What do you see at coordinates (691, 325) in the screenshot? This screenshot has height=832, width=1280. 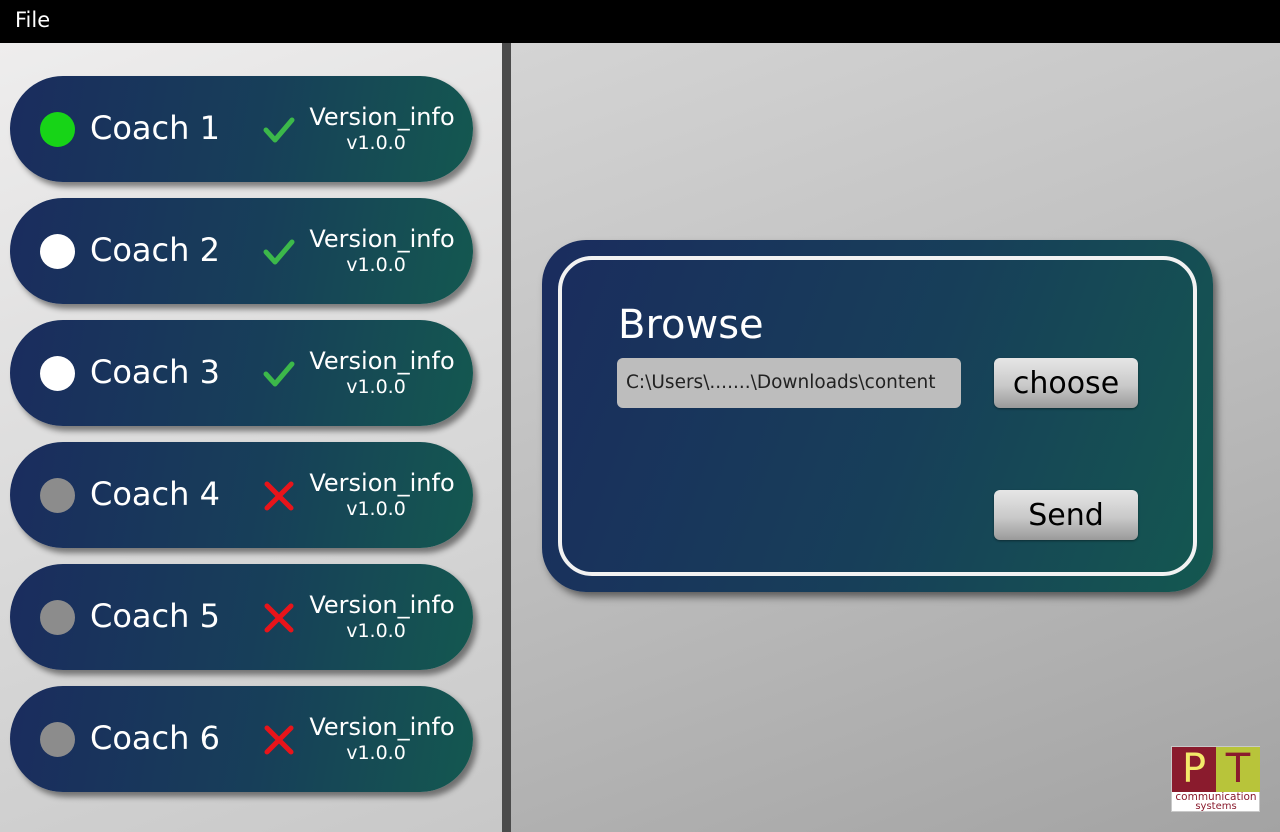 I see `browse-title: Browse` at bounding box center [691, 325].